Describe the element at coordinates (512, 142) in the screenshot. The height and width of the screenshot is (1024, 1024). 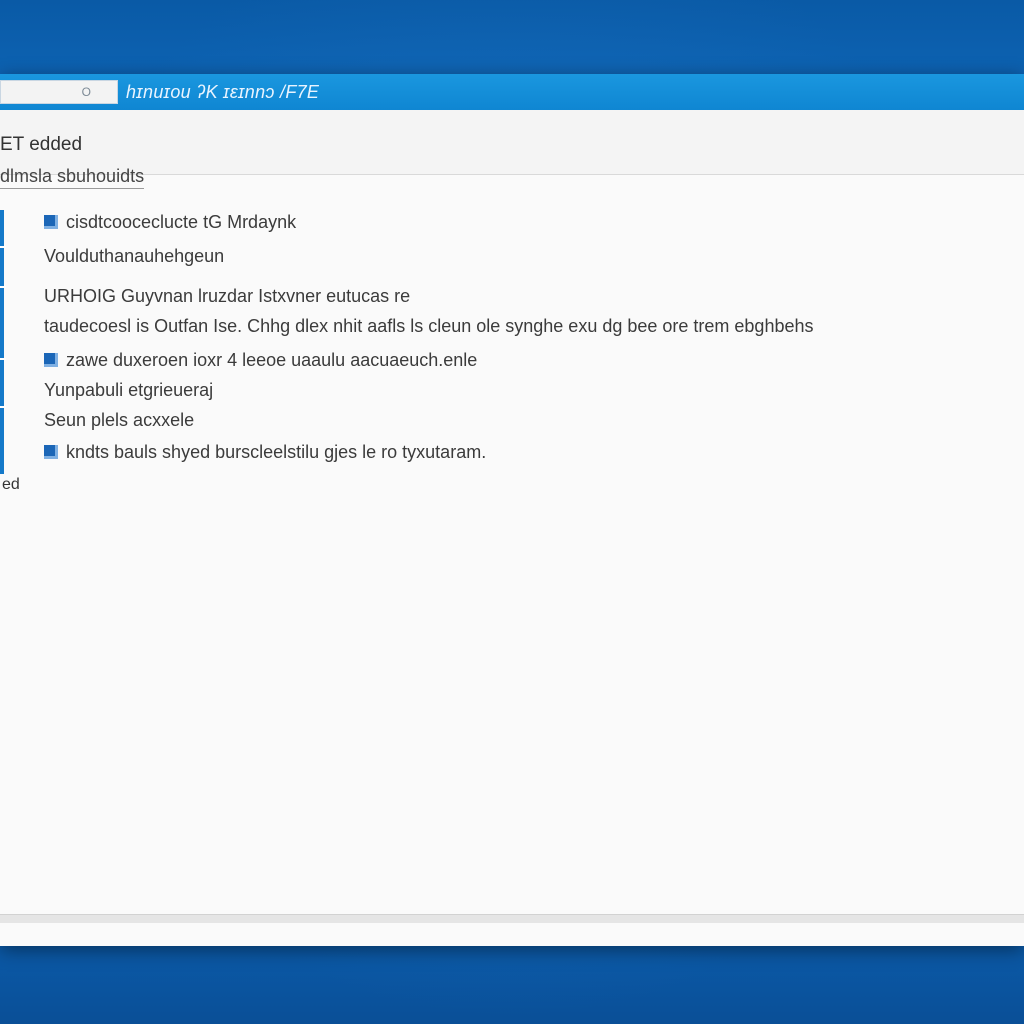
I see `header-band` at that location.